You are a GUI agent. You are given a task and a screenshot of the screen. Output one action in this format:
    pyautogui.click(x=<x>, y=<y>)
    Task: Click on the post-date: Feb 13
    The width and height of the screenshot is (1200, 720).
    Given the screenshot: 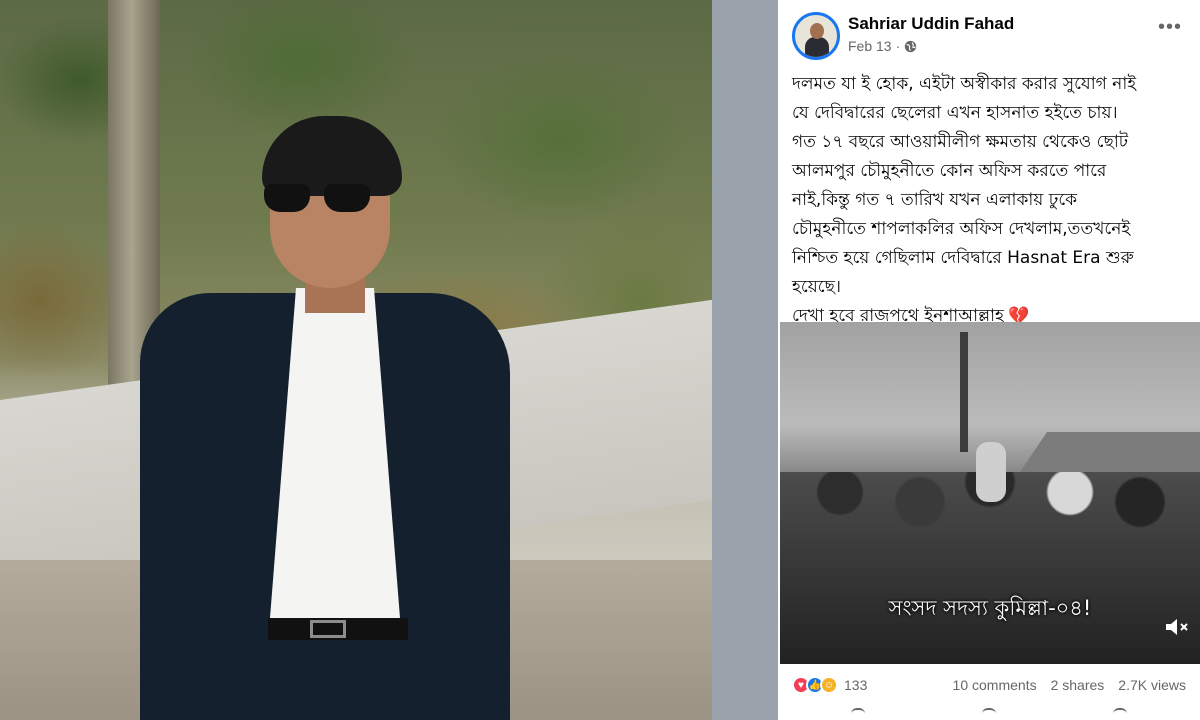 What is the action you would take?
    pyautogui.click(x=870, y=46)
    